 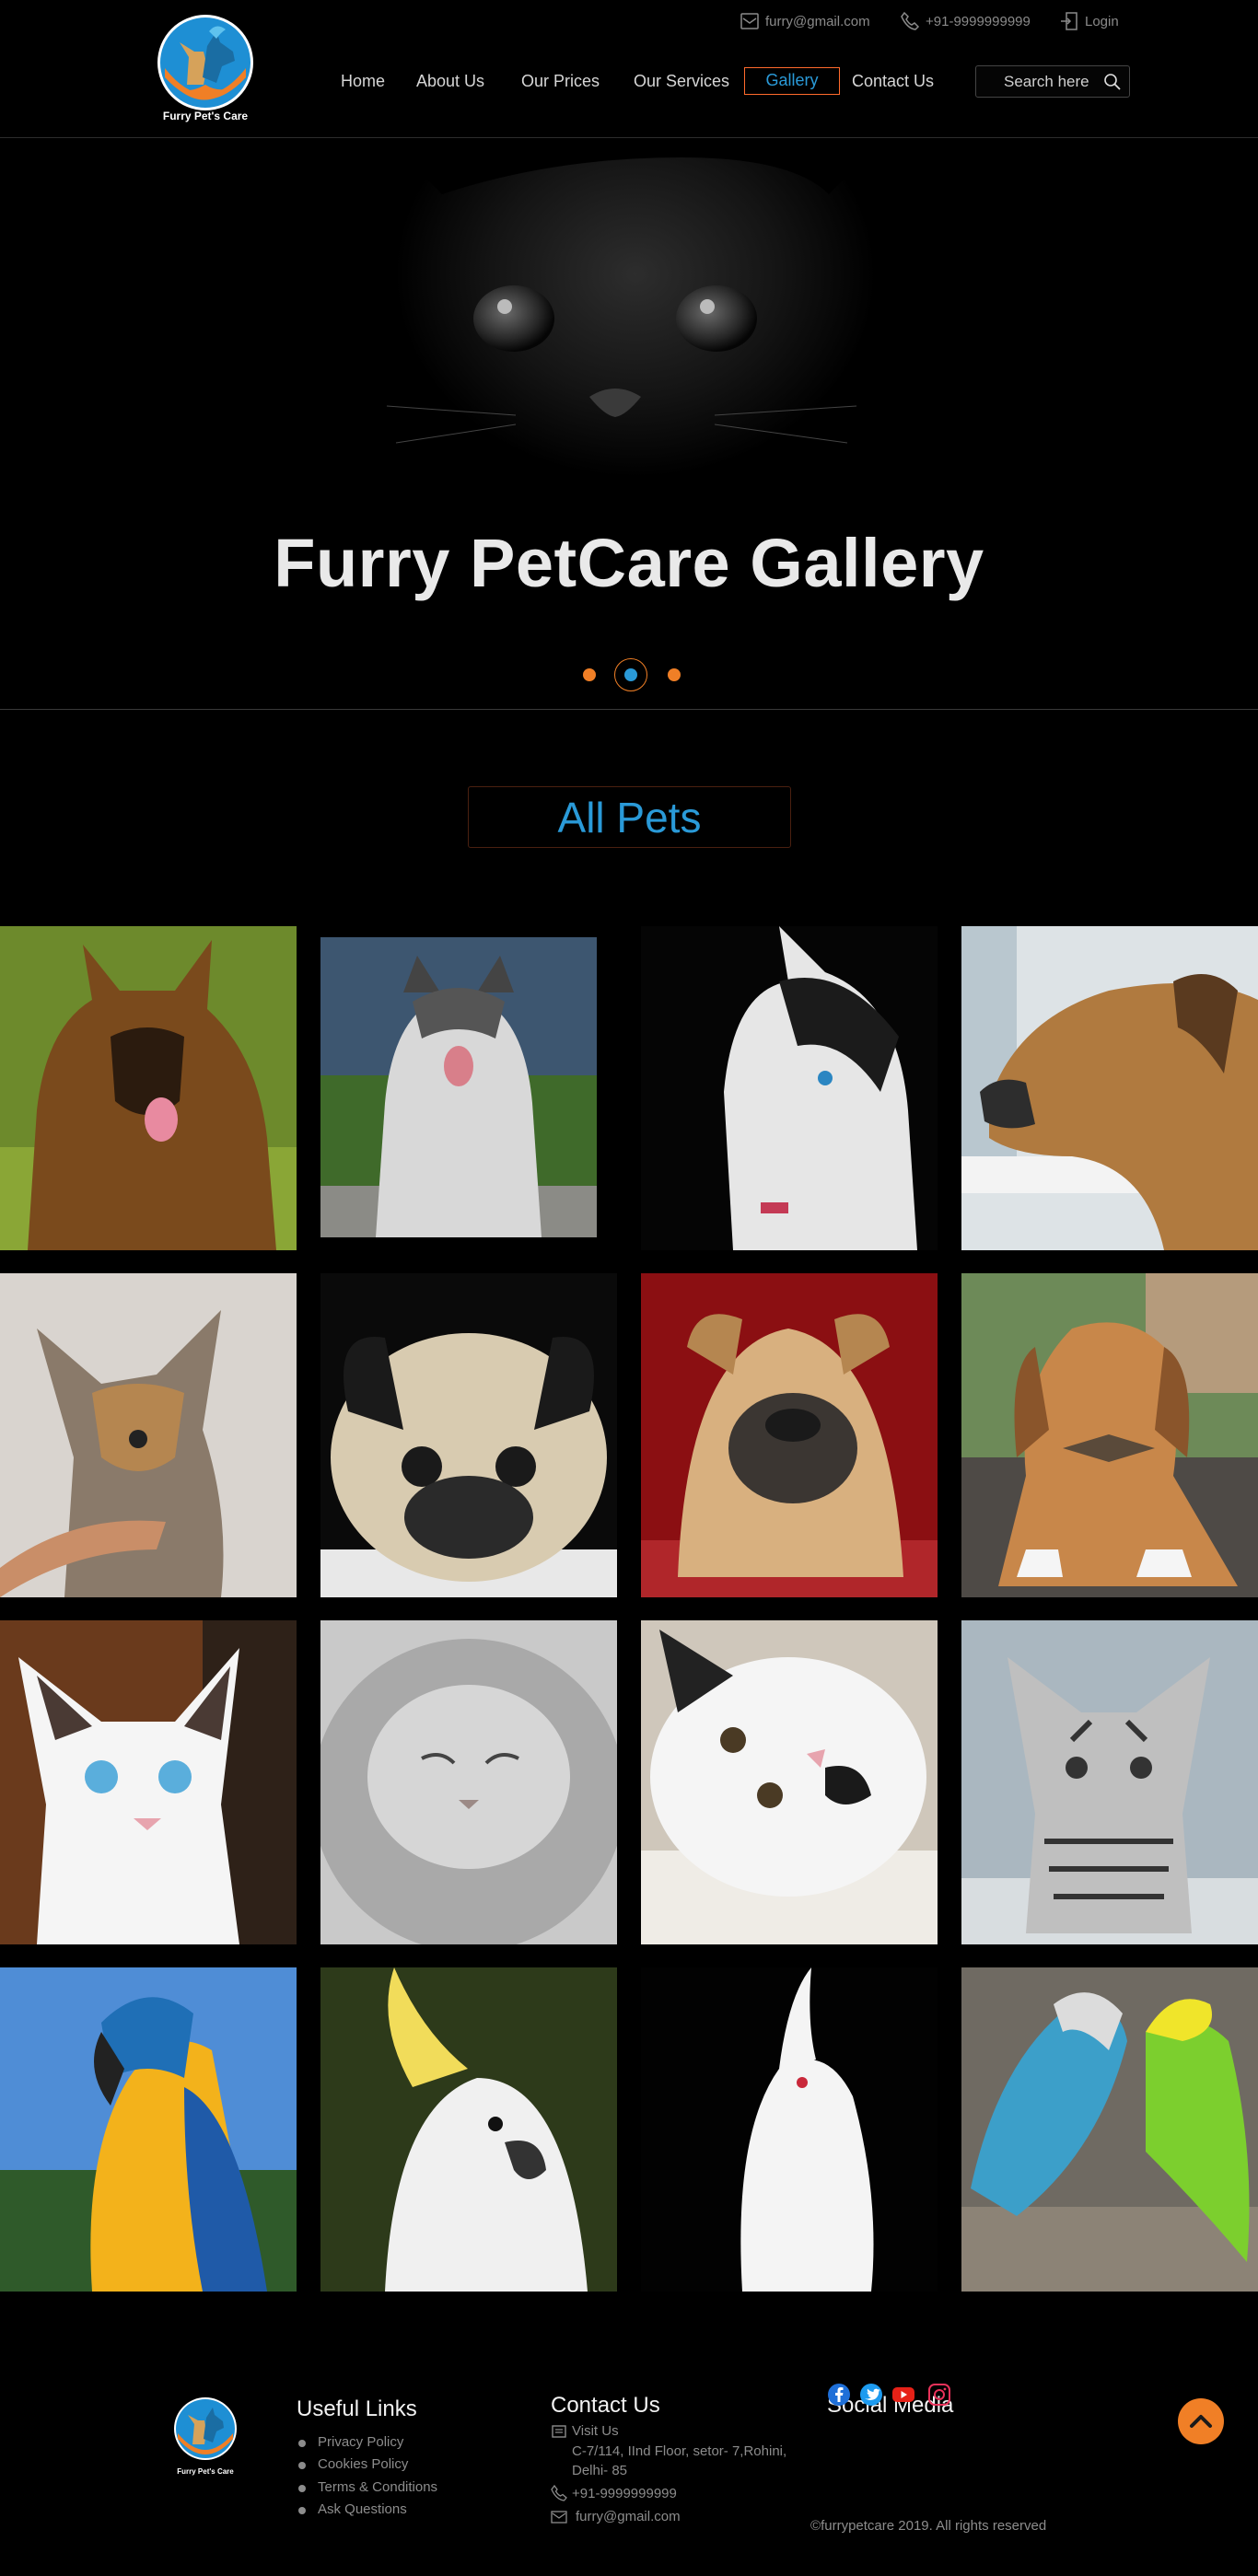 What do you see at coordinates (559, 2431) in the screenshot?
I see `location-icon` at bounding box center [559, 2431].